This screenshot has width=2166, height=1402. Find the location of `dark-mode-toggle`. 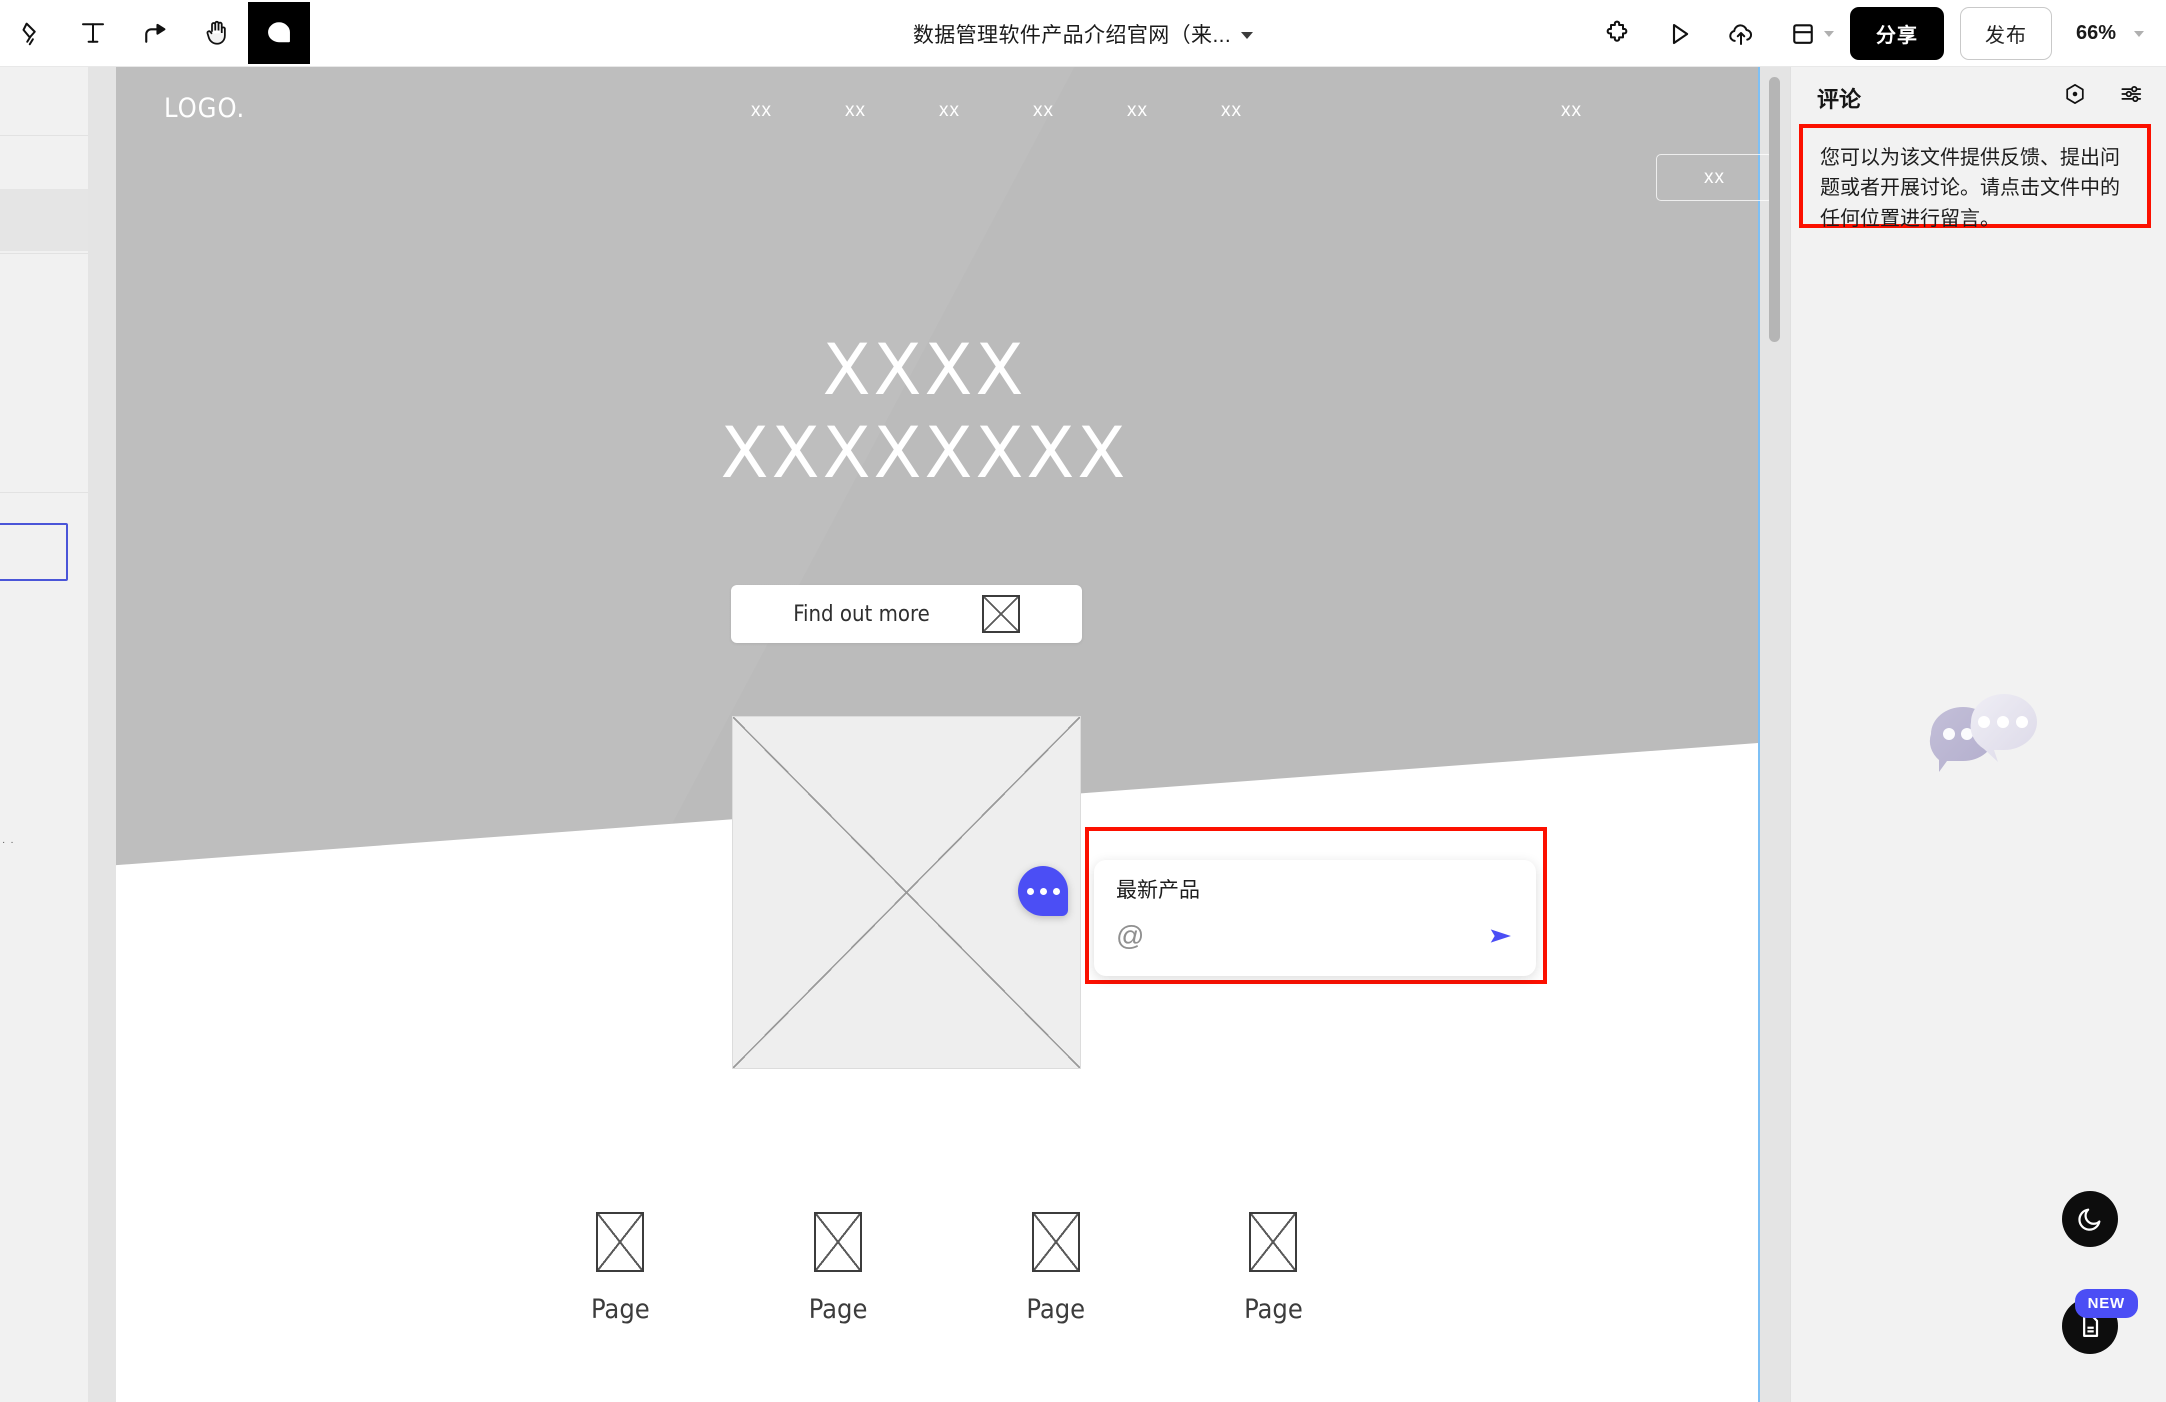

dark-mode-toggle is located at coordinates (2090, 1219).